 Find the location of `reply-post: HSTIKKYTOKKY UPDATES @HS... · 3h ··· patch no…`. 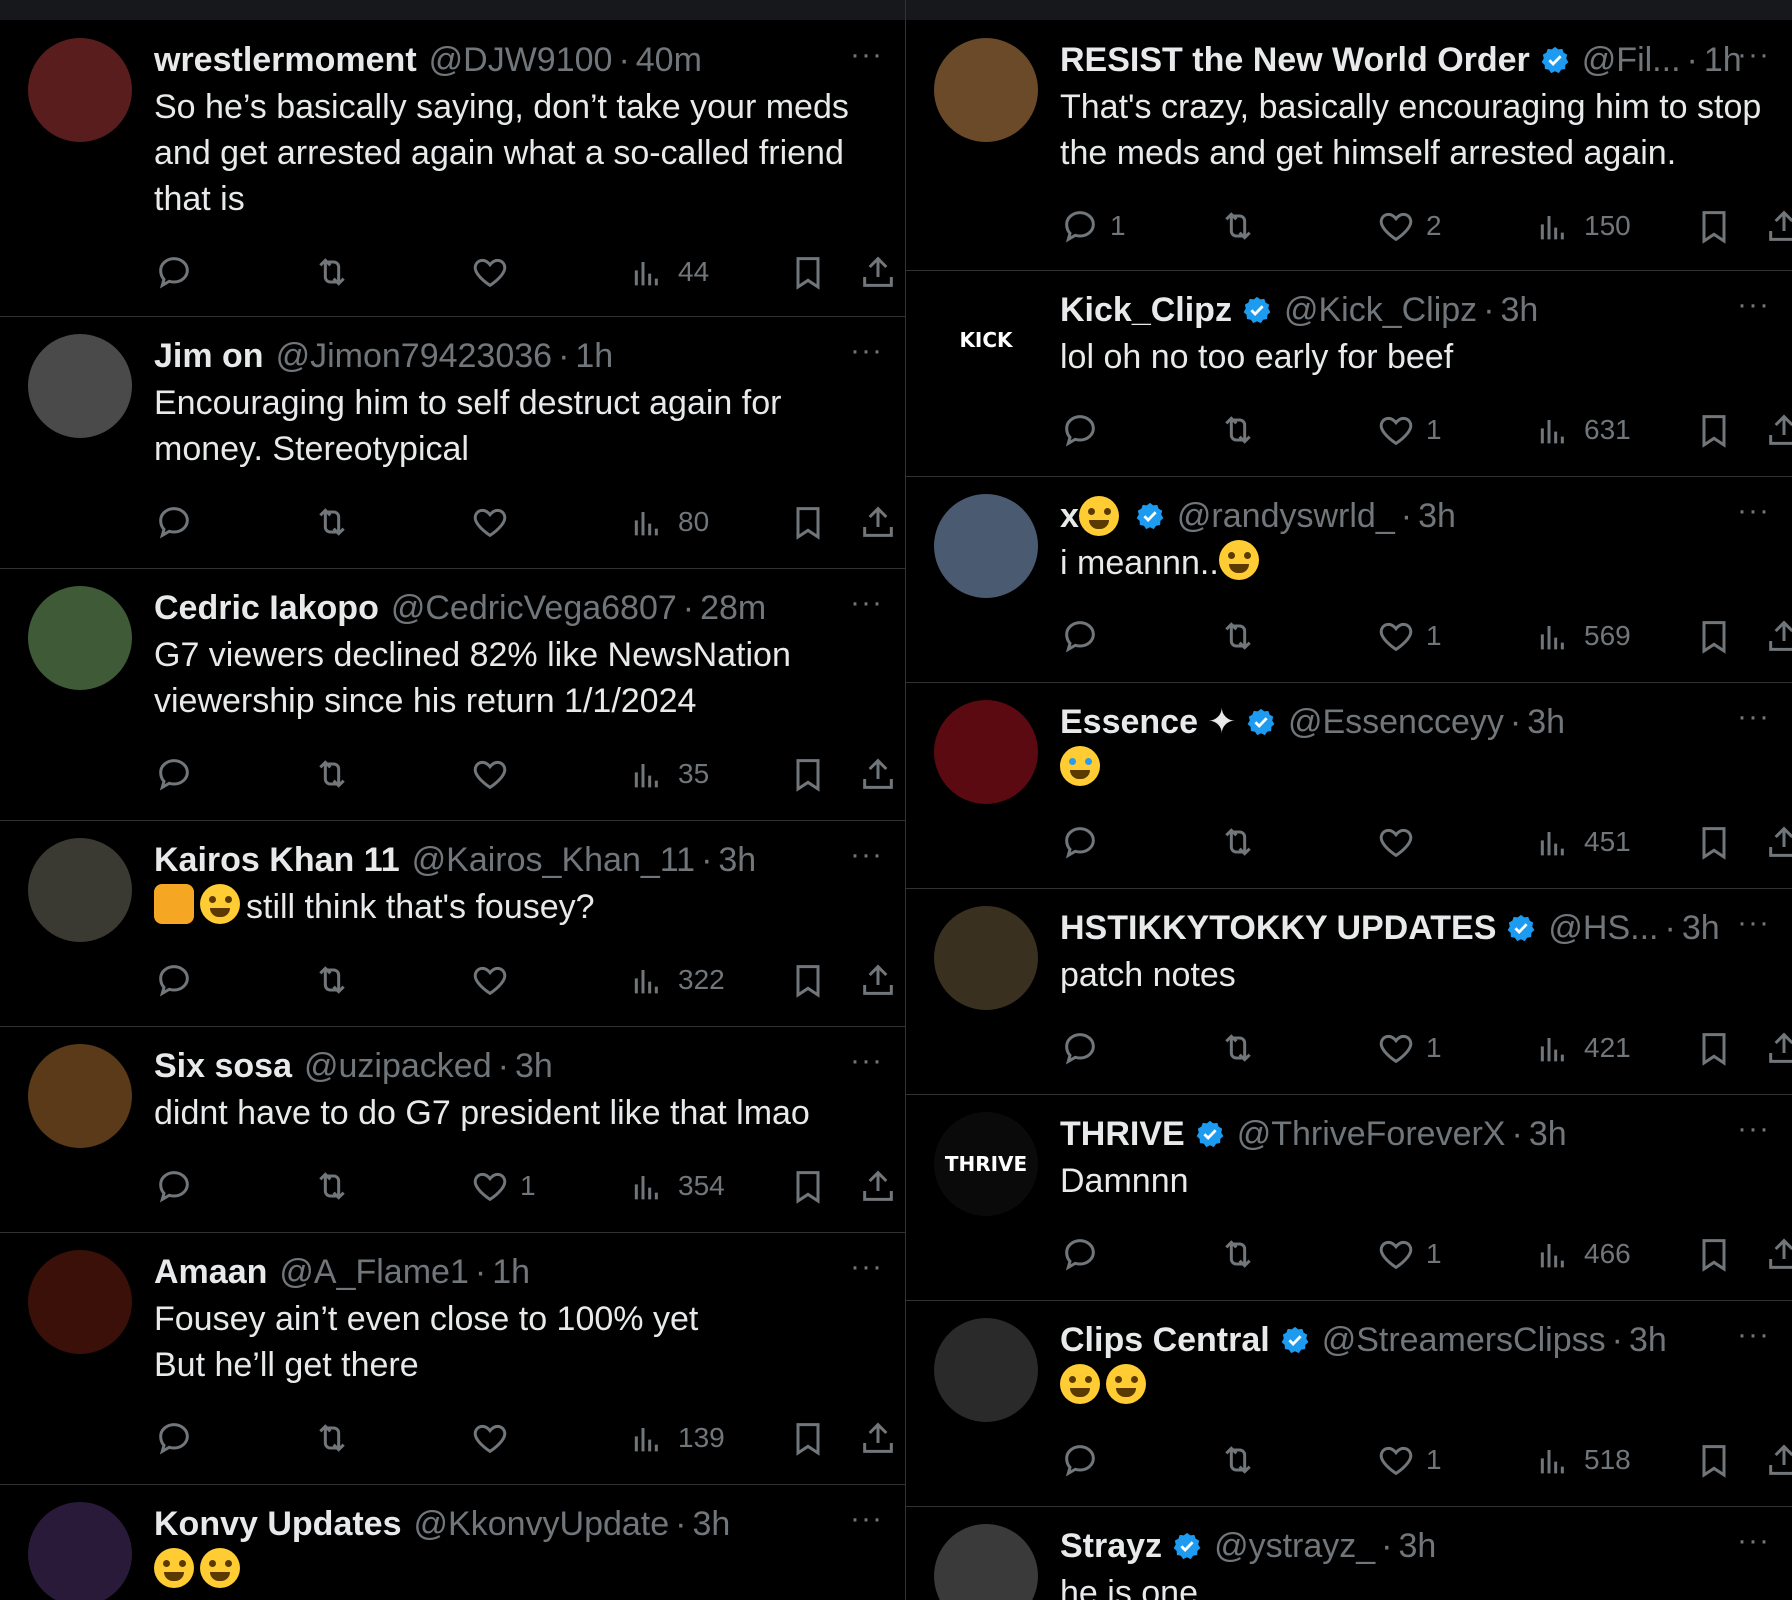

reply-post: HSTIKKYTOKKY UPDATES @HS... · 3h ··· patch no… is located at coordinates (1349, 991).